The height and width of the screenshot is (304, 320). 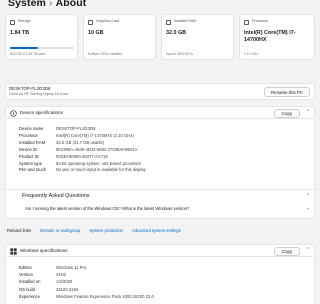 What do you see at coordinates (25, 267) in the screenshot?
I see `spec-key: Edition` at bounding box center [25, 267].